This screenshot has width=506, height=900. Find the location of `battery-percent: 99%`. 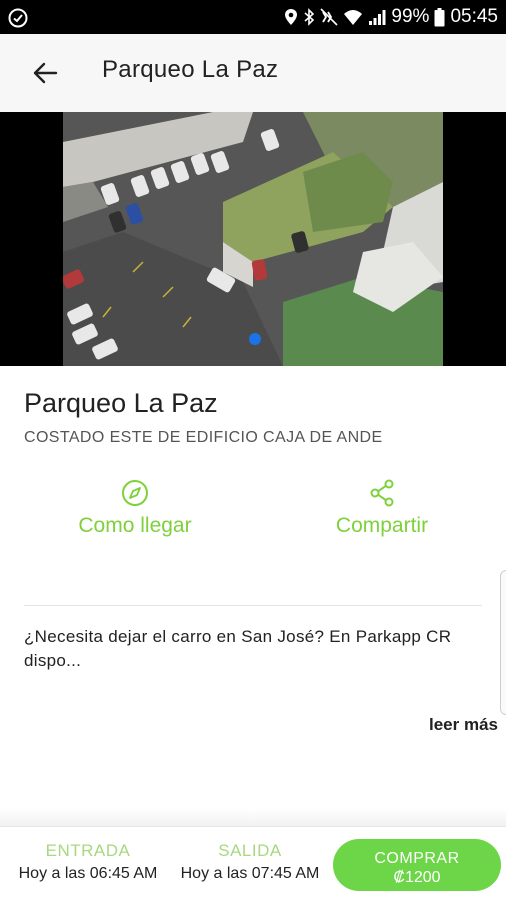

battery-percent: 99% is located at coordinates (410, 16).